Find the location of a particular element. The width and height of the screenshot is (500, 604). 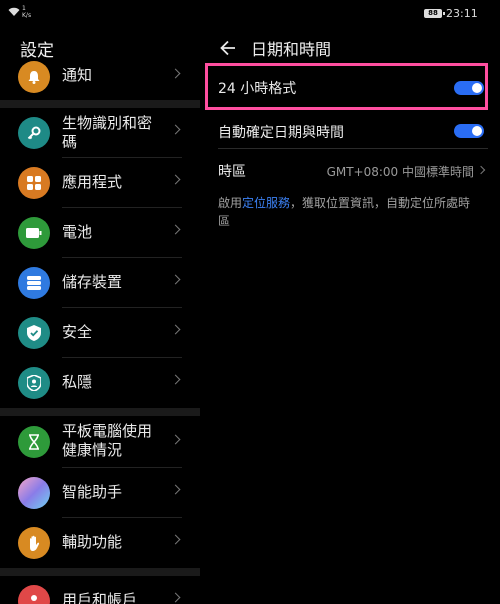

sidebar-item-battery: 電池 is located at coordinates (100, 233).